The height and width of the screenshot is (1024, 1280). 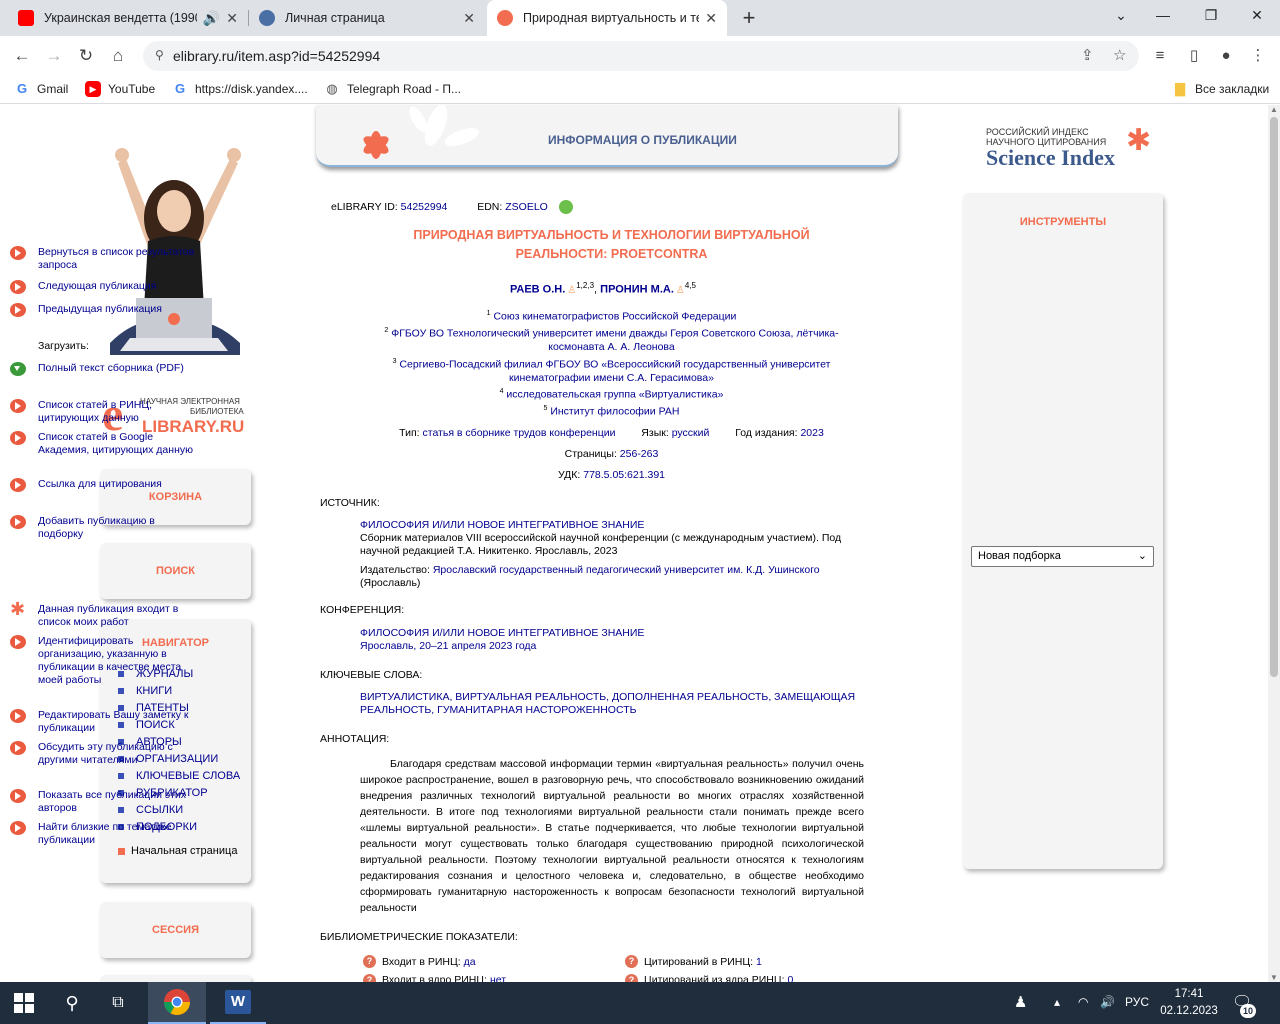 What do you see at coordinates (41, 89) in the screenshot?
I see `bookmark-gmail: G Gmail` at bounding box center [41, 89].